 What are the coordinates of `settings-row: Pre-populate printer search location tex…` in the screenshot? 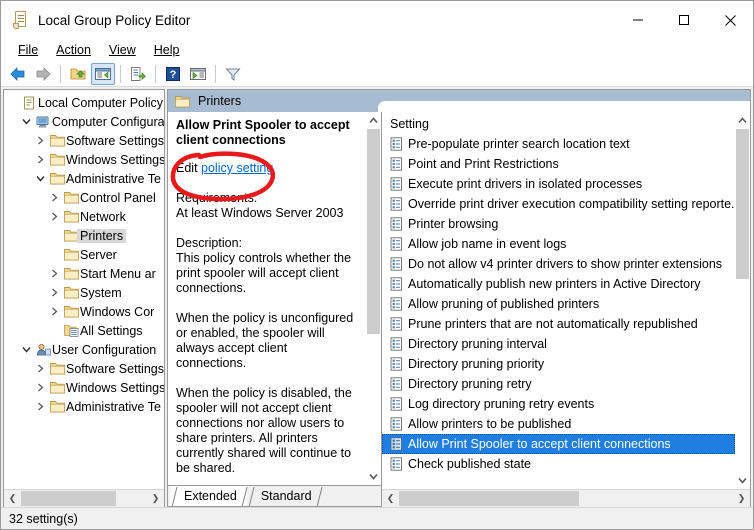 It's located at (558, 144).